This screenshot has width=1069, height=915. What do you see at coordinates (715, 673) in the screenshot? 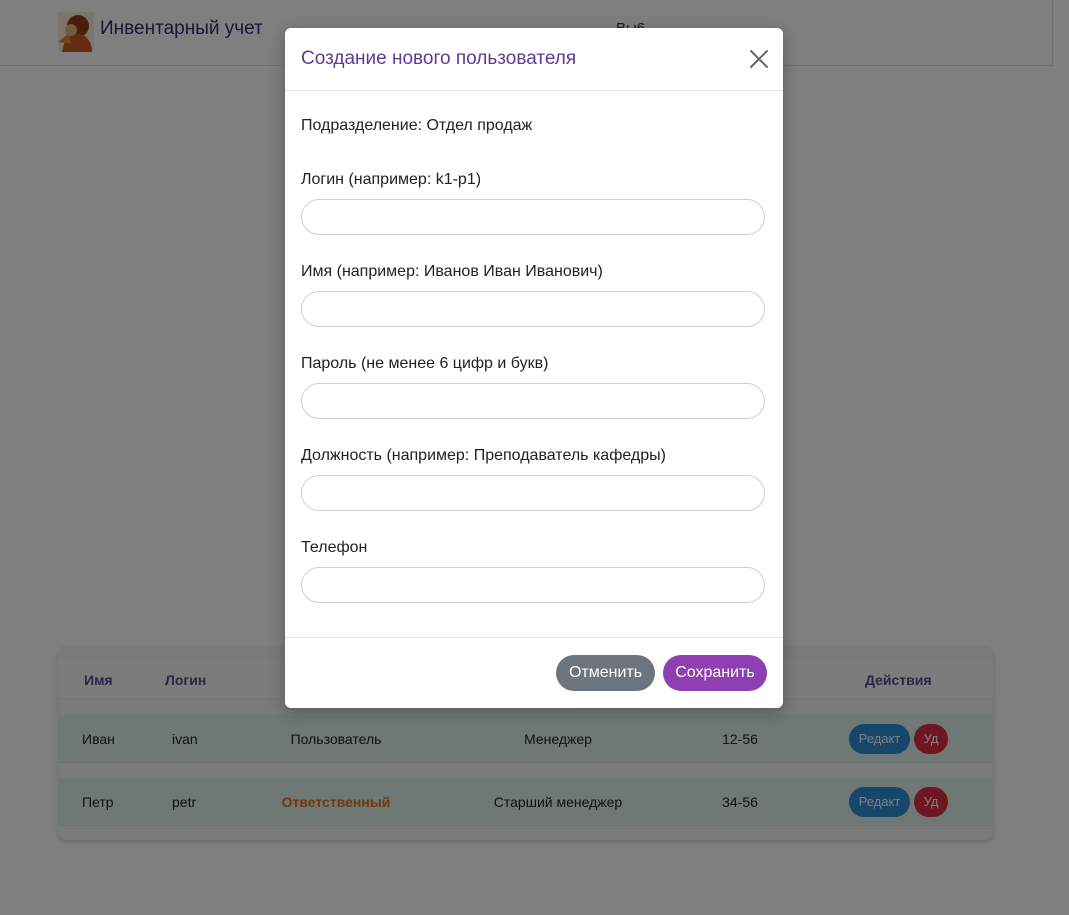
I see `save-button: Сохранить` at bounding box center [715, 673].